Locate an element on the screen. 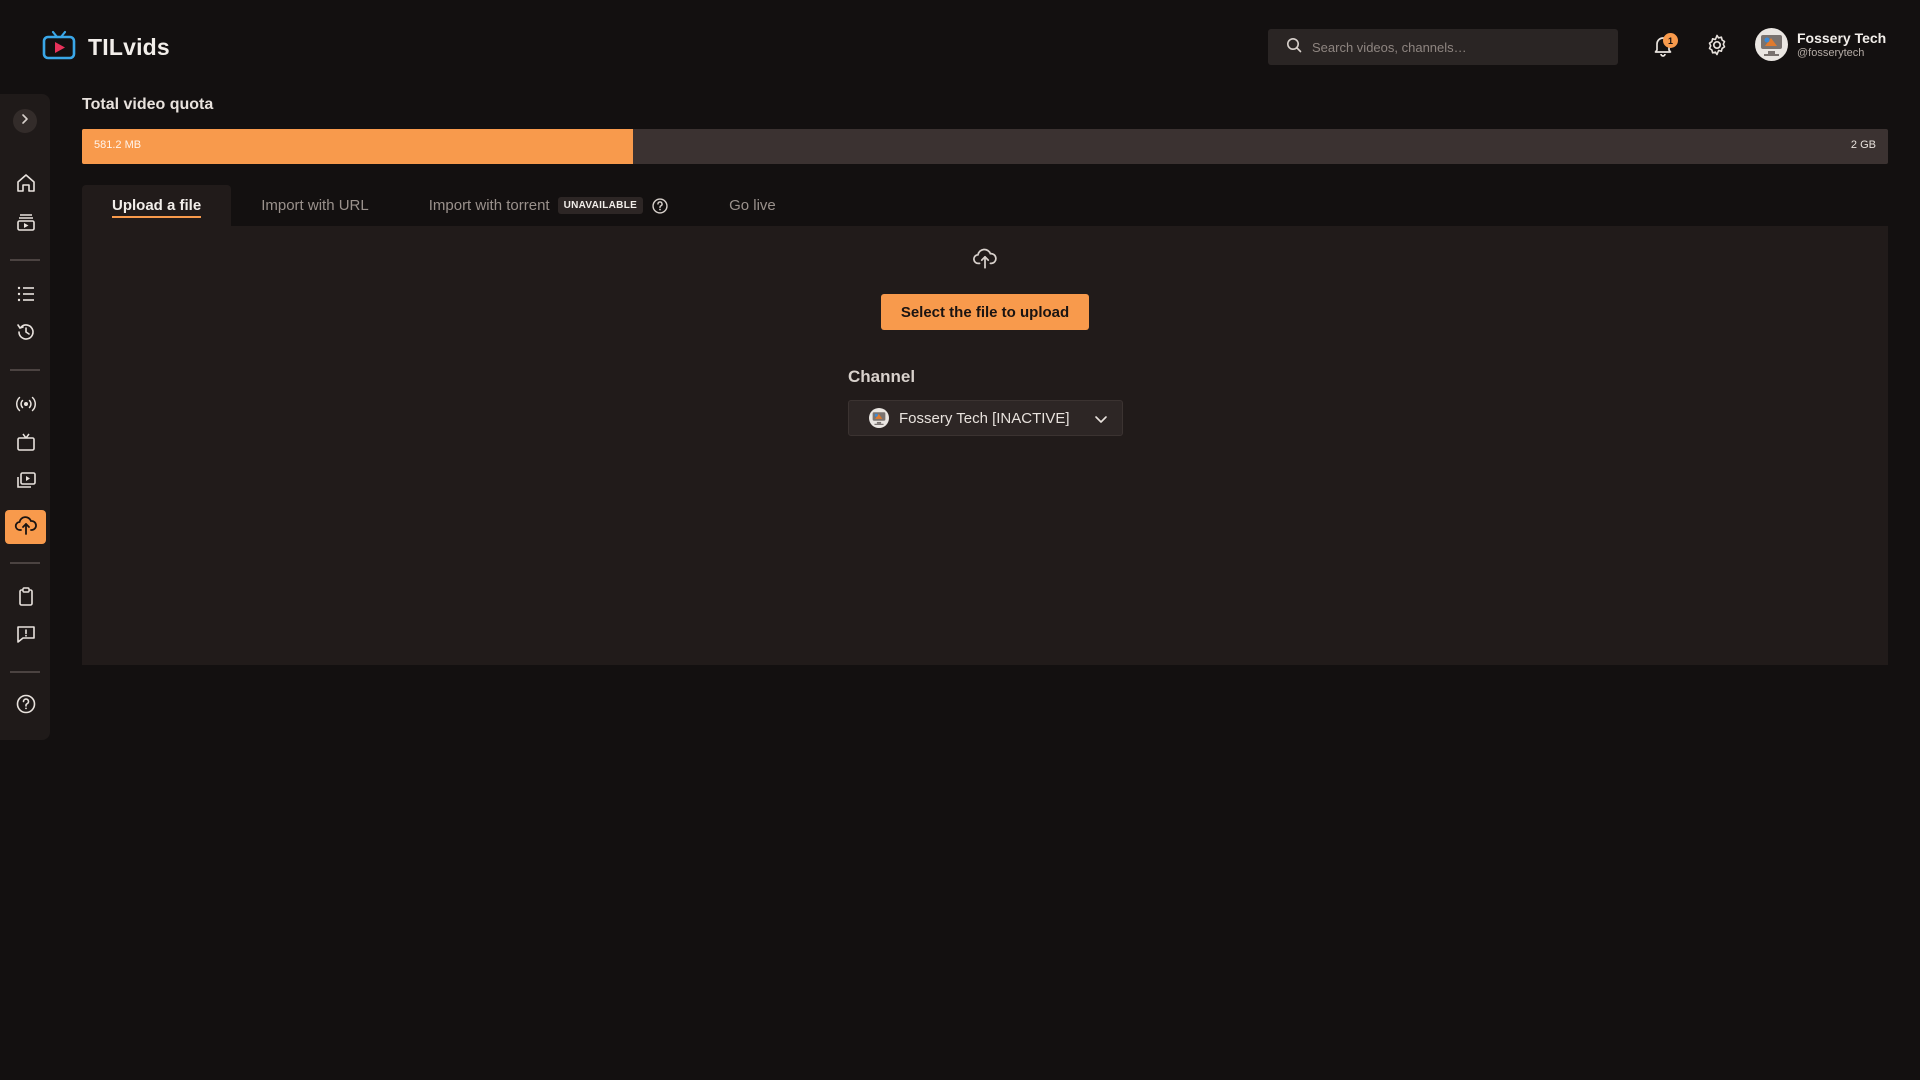 This screenshot has width=1920, height=1080. channel-avatar is located at coordinates (879, 418).